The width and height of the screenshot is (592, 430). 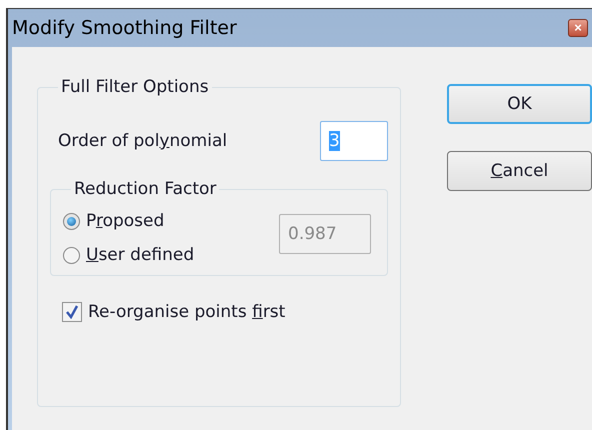 What do you see at coordinates (140, 255) in the screenshot?
I see `radio-label: User defined` at bounding box center [140, 255].